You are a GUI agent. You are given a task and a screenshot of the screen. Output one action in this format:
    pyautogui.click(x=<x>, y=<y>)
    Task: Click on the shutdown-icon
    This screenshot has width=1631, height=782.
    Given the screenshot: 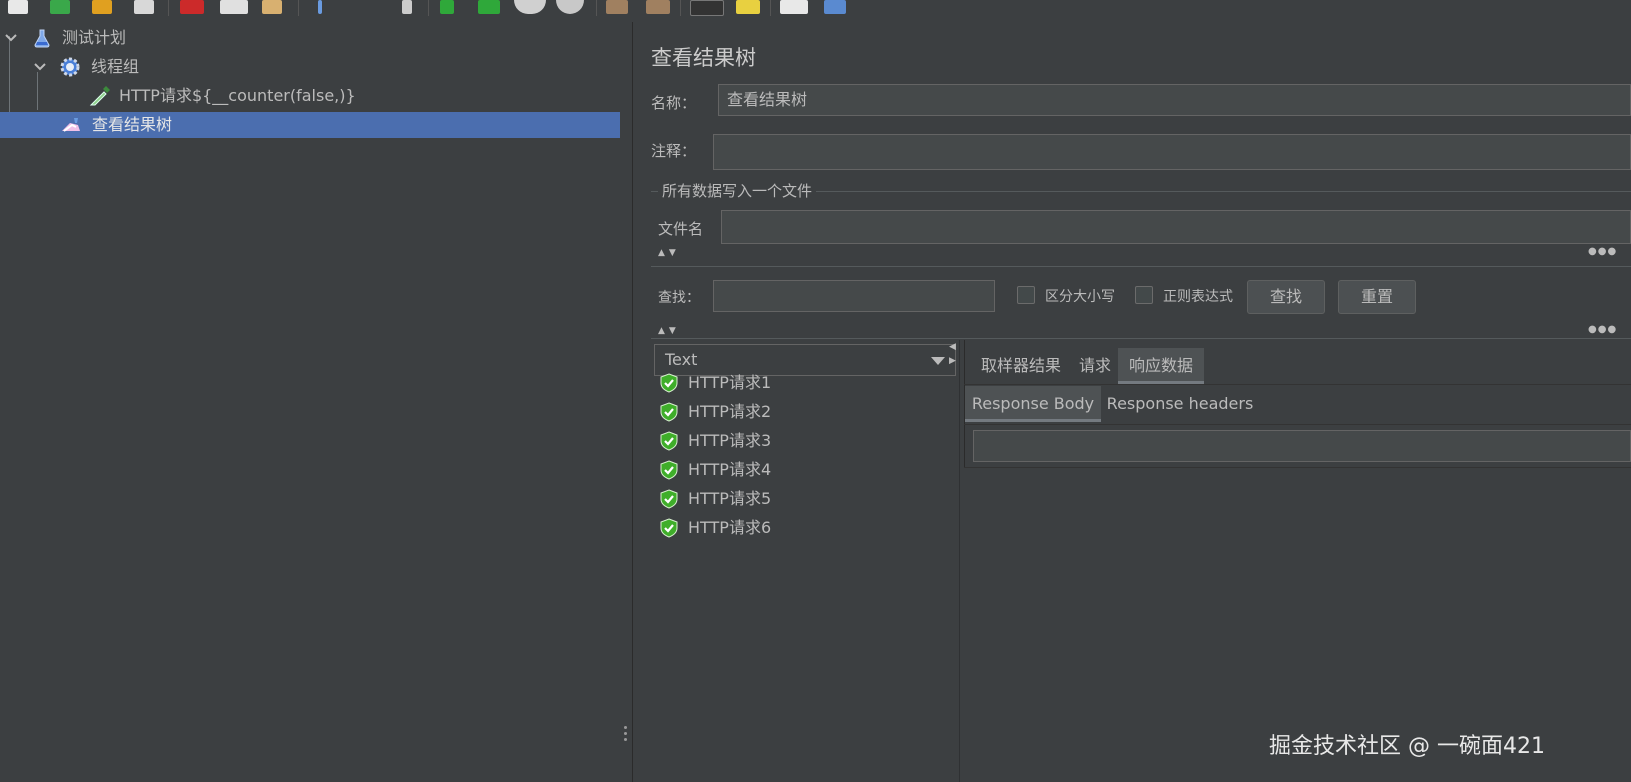 What is the action you would take?
    pyautogui.click(x=570, y=7)
    